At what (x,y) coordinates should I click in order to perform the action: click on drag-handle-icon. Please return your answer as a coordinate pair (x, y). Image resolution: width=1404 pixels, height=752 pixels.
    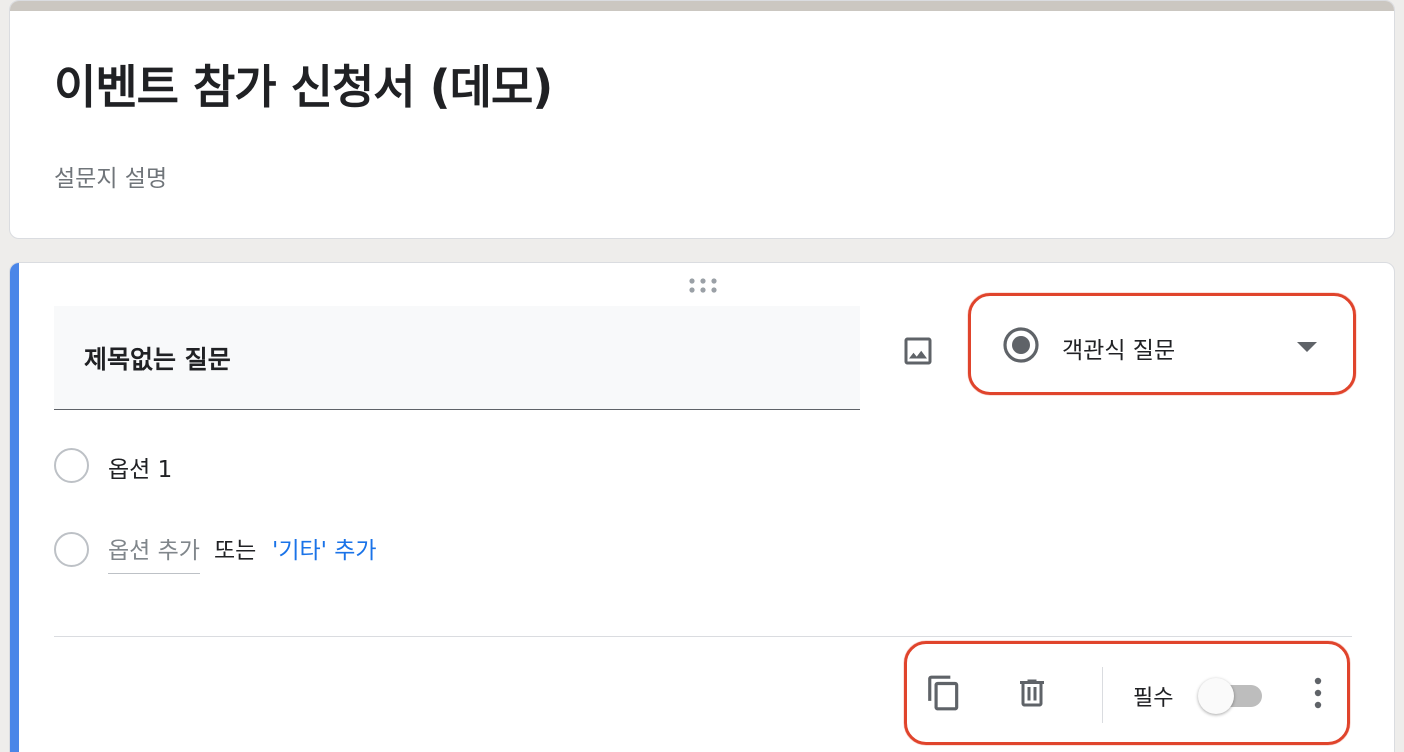
    Looking at the image, I should click on (703, 285).